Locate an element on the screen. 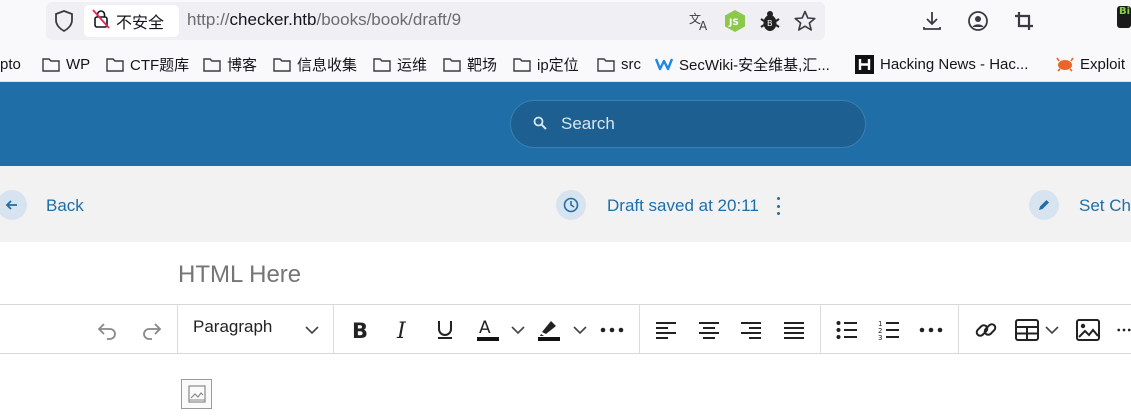  url-prefix: http:// is located at coordinates (208, 19).